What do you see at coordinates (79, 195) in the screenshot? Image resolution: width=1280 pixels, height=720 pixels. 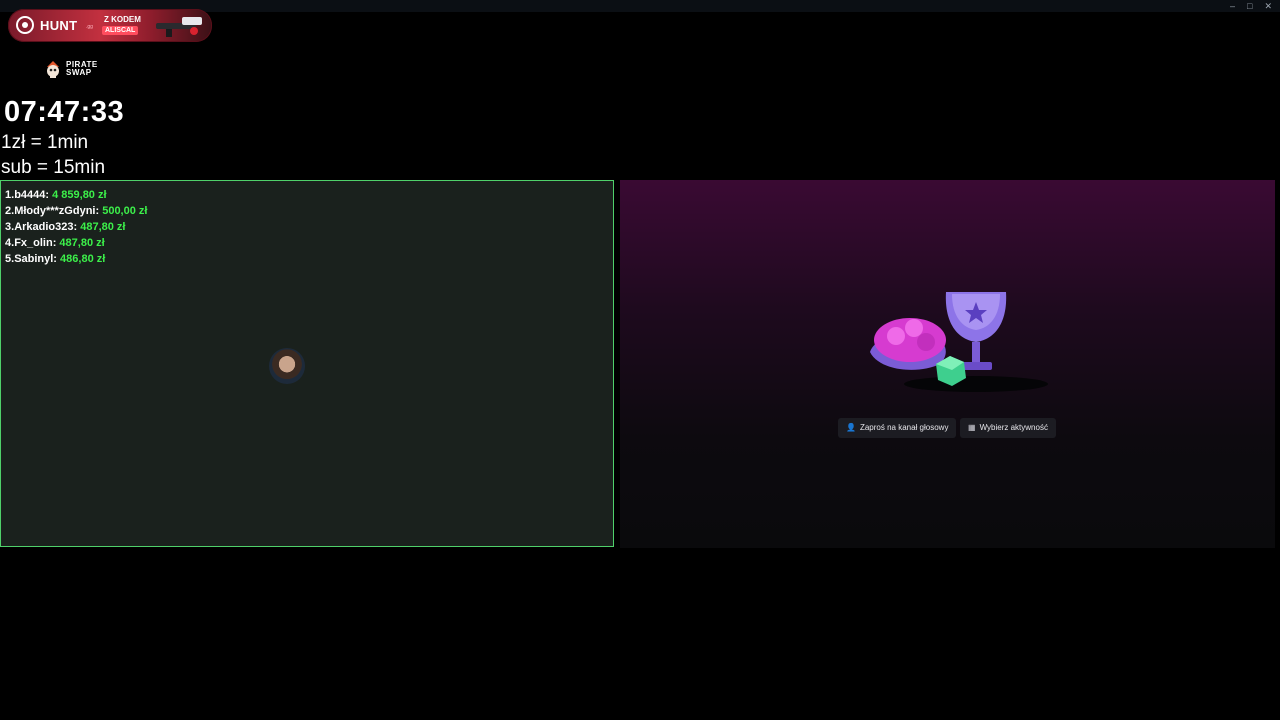 I see `leaderboard-amount: 4 859,80 zł` at bounding box center [79, 195].